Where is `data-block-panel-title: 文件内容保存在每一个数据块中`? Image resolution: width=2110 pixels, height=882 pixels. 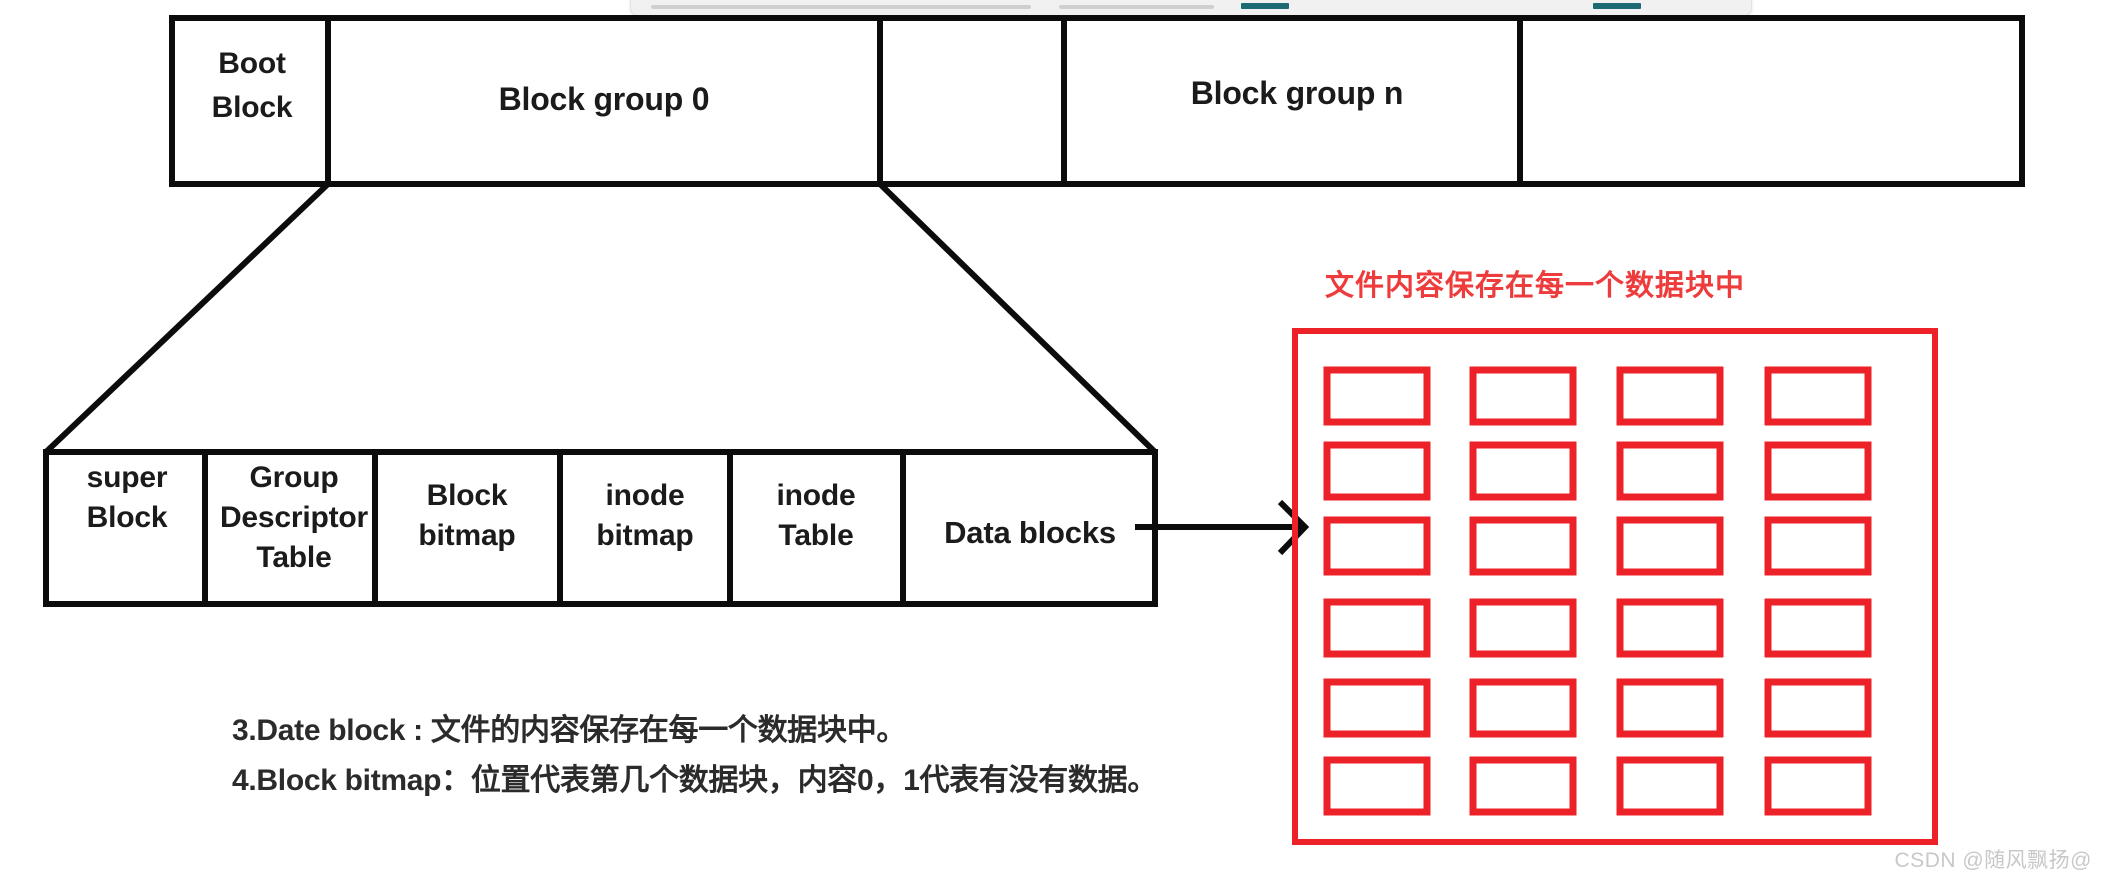
data-block-panel-title: 文件内容保存在每一个数据块中 is located at coordinates (1534, 286).